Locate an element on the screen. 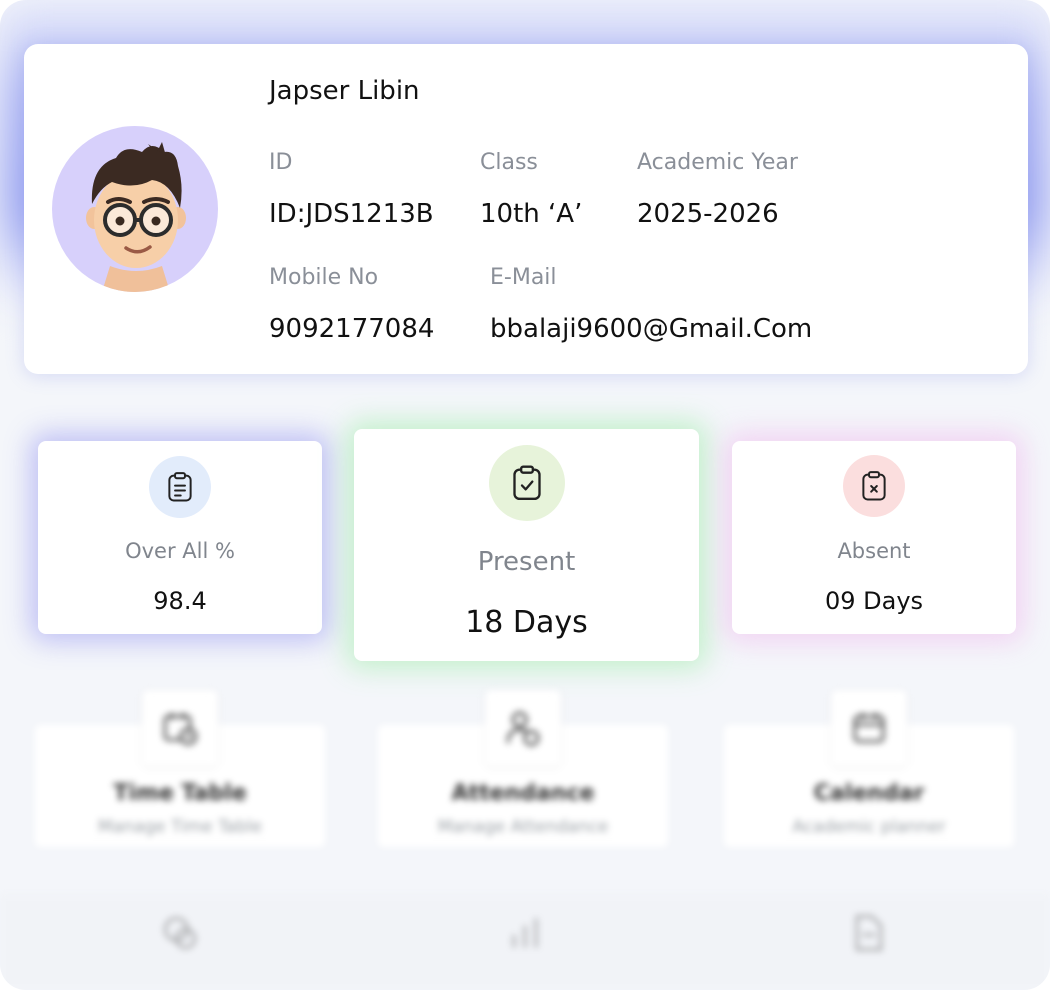 This screenshot has height=990, width=1050. student-avatar is located at coordinates (135, 209).